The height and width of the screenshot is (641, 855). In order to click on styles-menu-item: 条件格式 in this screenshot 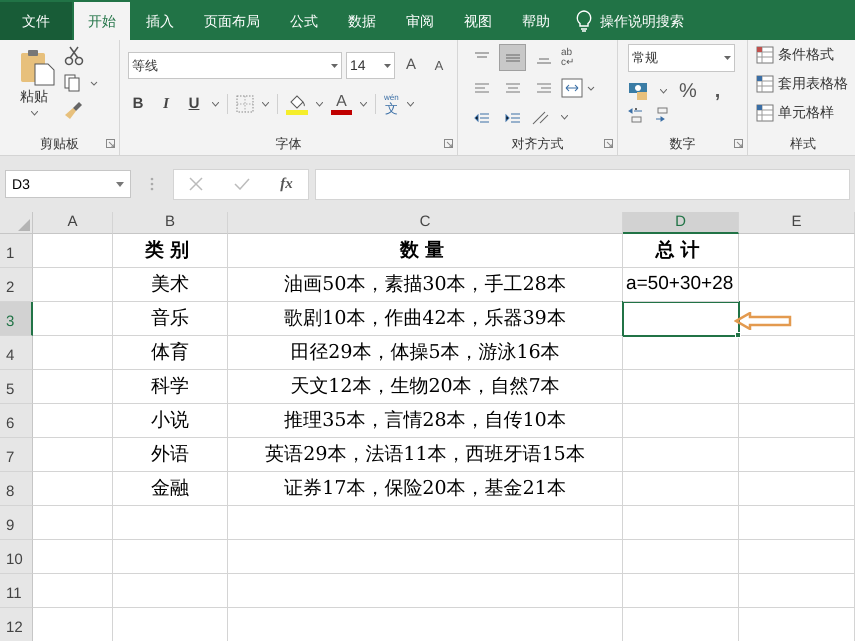, I will do `click(806, 54)`.